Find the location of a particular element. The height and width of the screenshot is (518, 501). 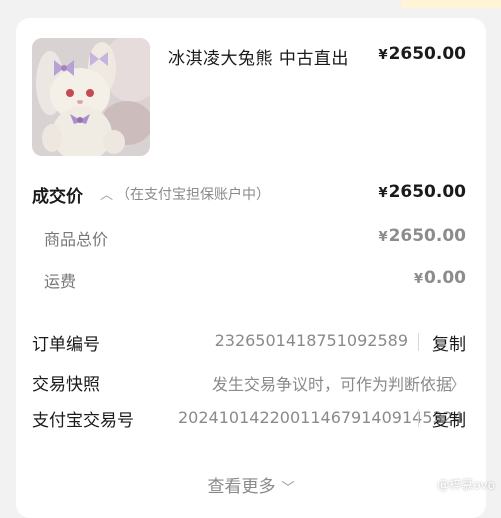

deal-price-value: ¥2650.00 is located at coordinates (422, 192).